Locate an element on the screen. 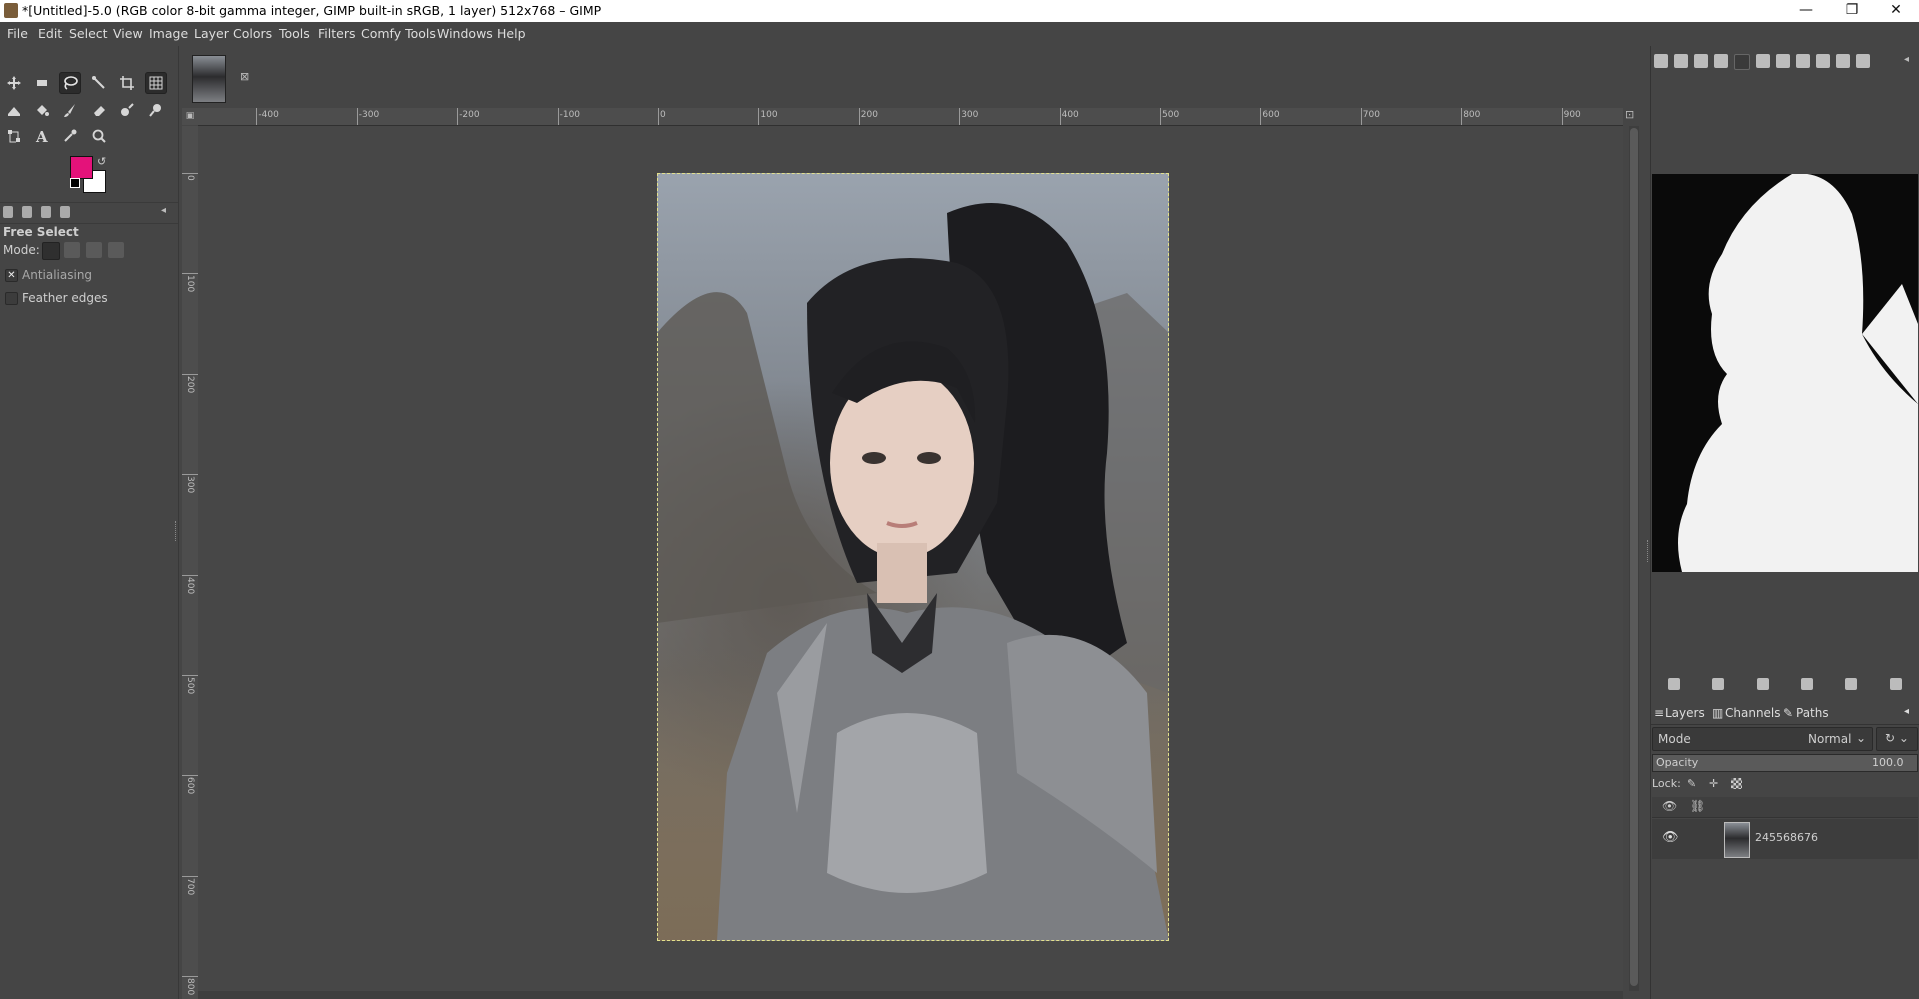 This screenshot has width=1919, height=999. opacity-label: Opacity is located at coordinates (1677, 762).